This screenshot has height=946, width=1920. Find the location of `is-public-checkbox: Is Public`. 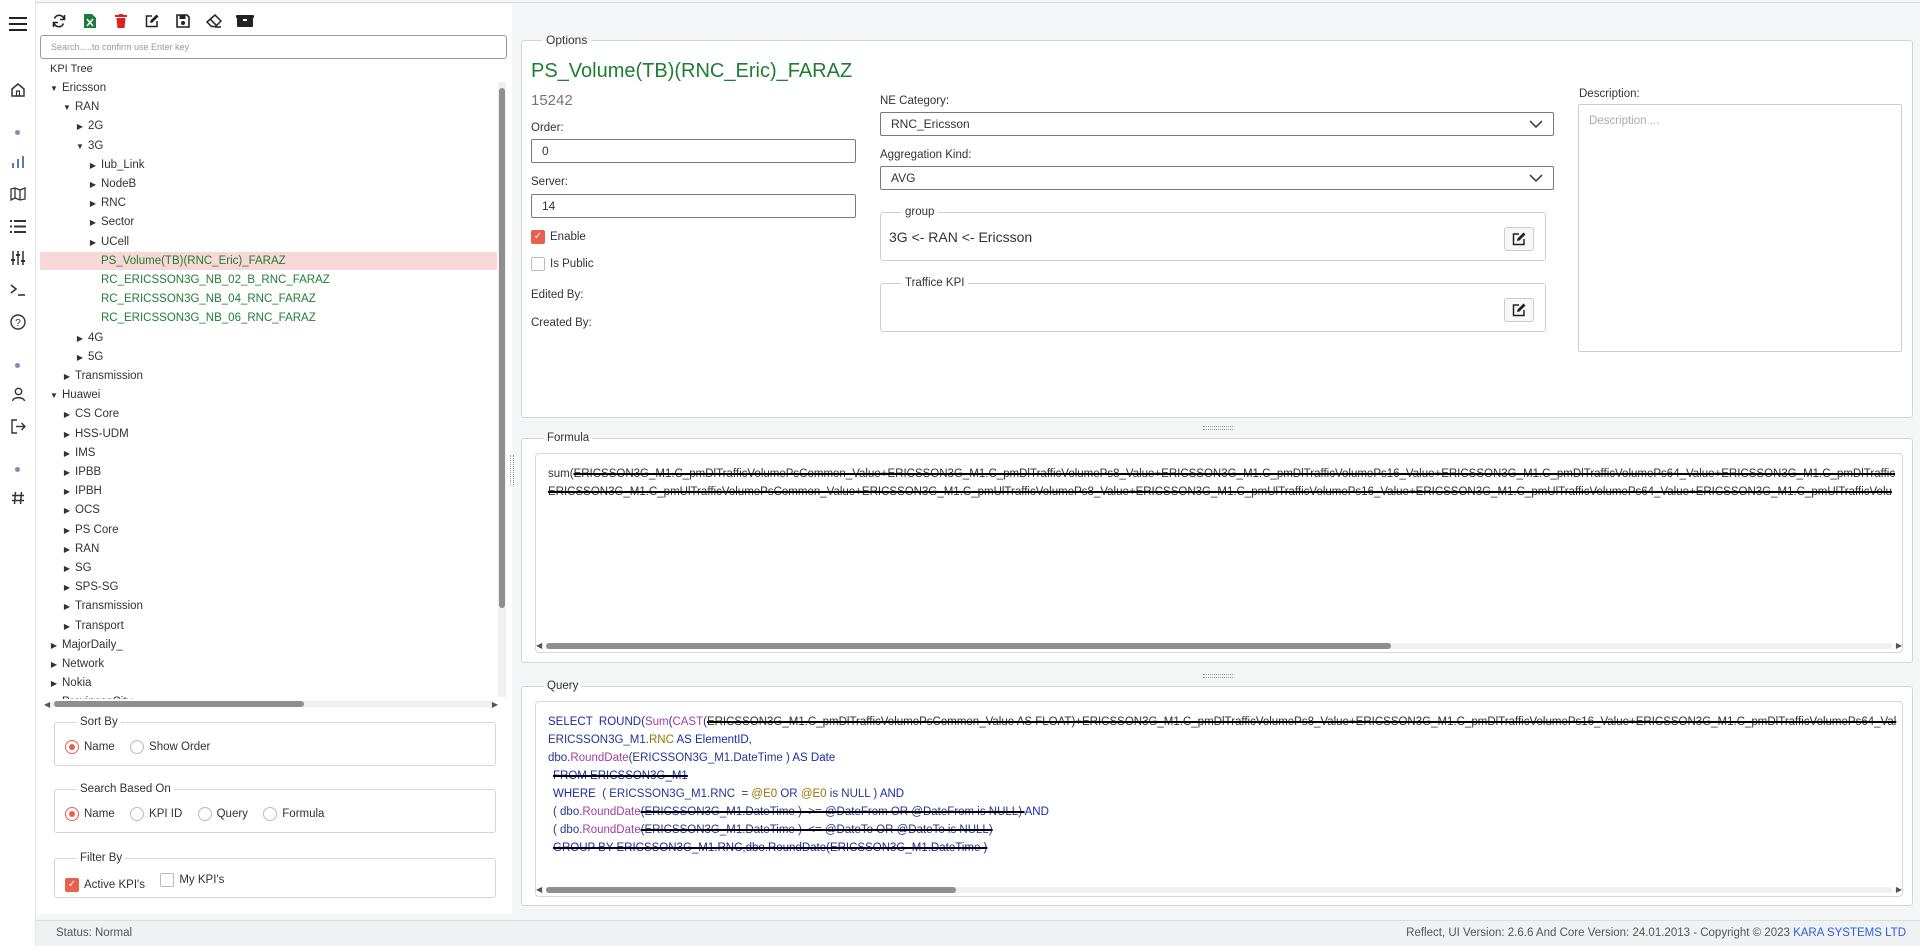

is-public-checkbox: Is Public is located at coordinates (568, 265).